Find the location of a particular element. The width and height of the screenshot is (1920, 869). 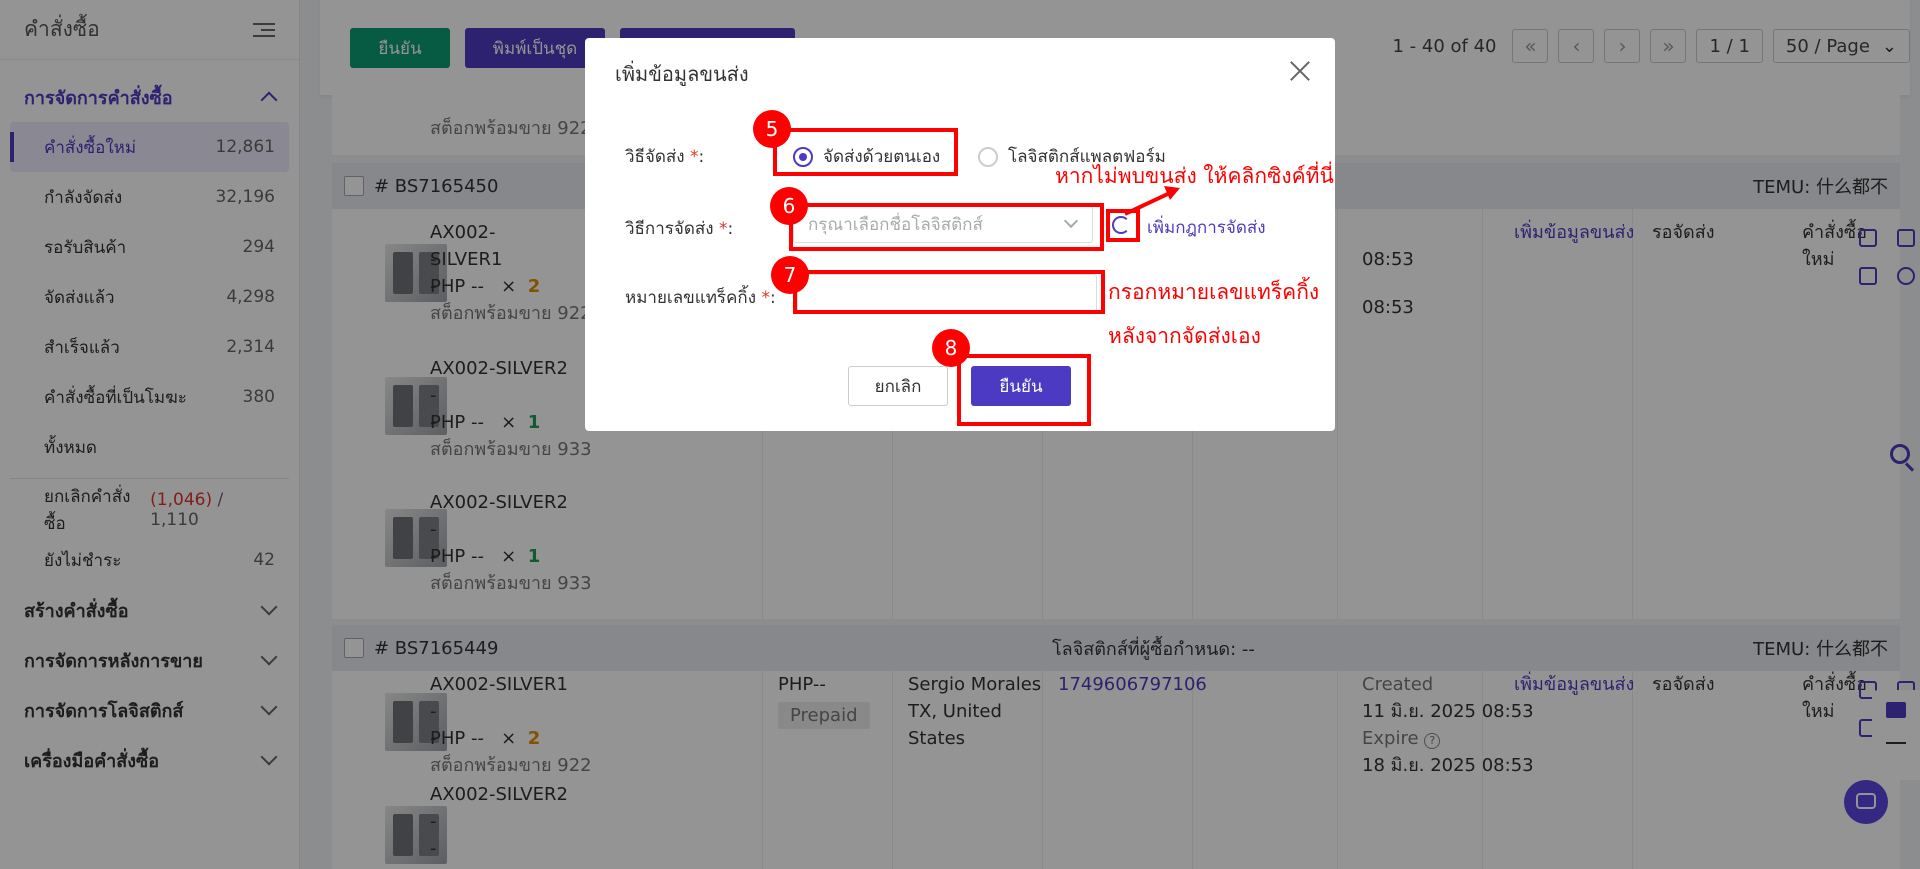

step-badge-7: 7 is located at coordinates (790, 275).